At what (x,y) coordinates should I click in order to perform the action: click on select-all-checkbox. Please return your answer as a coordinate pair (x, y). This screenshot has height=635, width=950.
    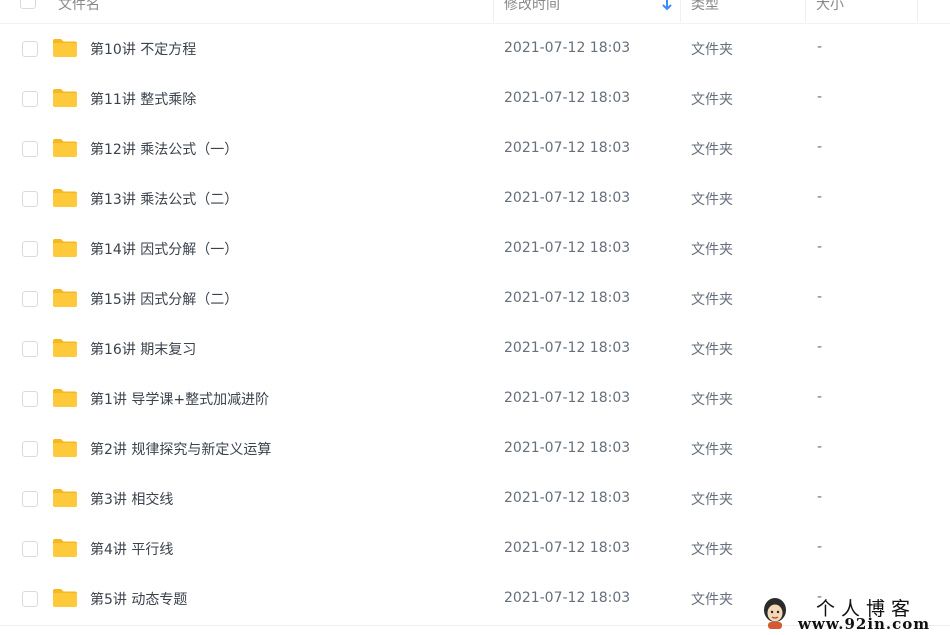
    Looking at the image, I should click on (28, 4).